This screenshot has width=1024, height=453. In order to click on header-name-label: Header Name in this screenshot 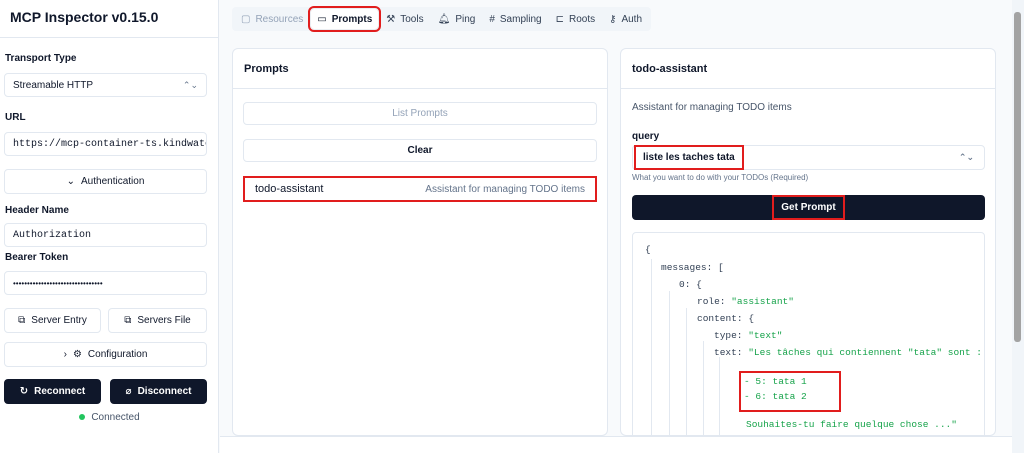, I will do `click(37, 210)`.